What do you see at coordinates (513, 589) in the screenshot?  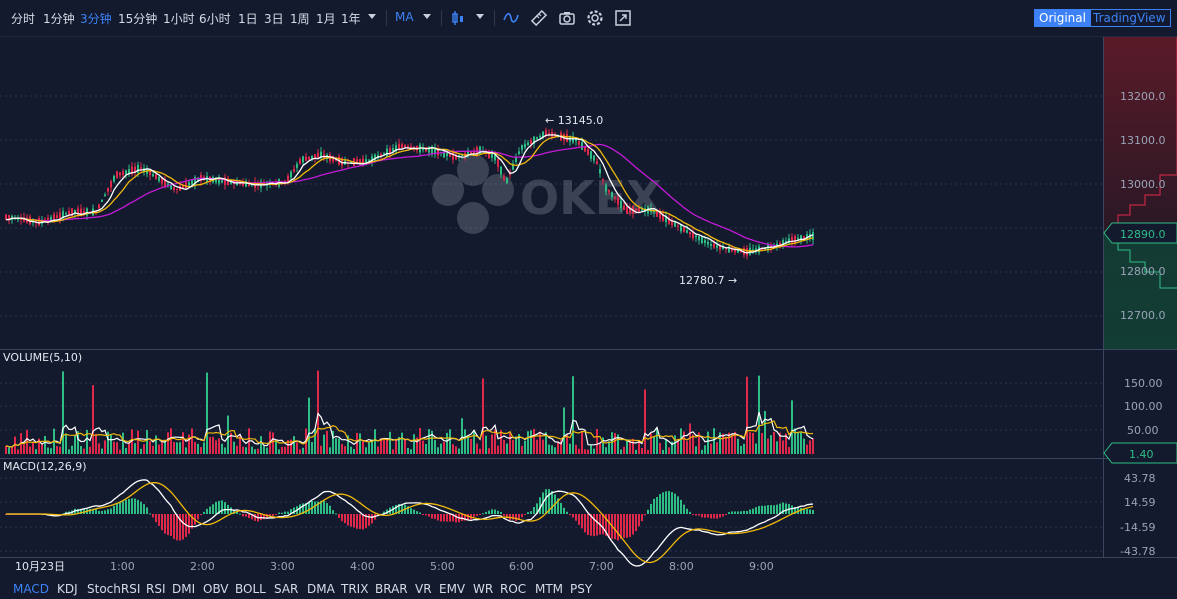 I see `indicator-tab: ROC` at bounding box center [513, 589].